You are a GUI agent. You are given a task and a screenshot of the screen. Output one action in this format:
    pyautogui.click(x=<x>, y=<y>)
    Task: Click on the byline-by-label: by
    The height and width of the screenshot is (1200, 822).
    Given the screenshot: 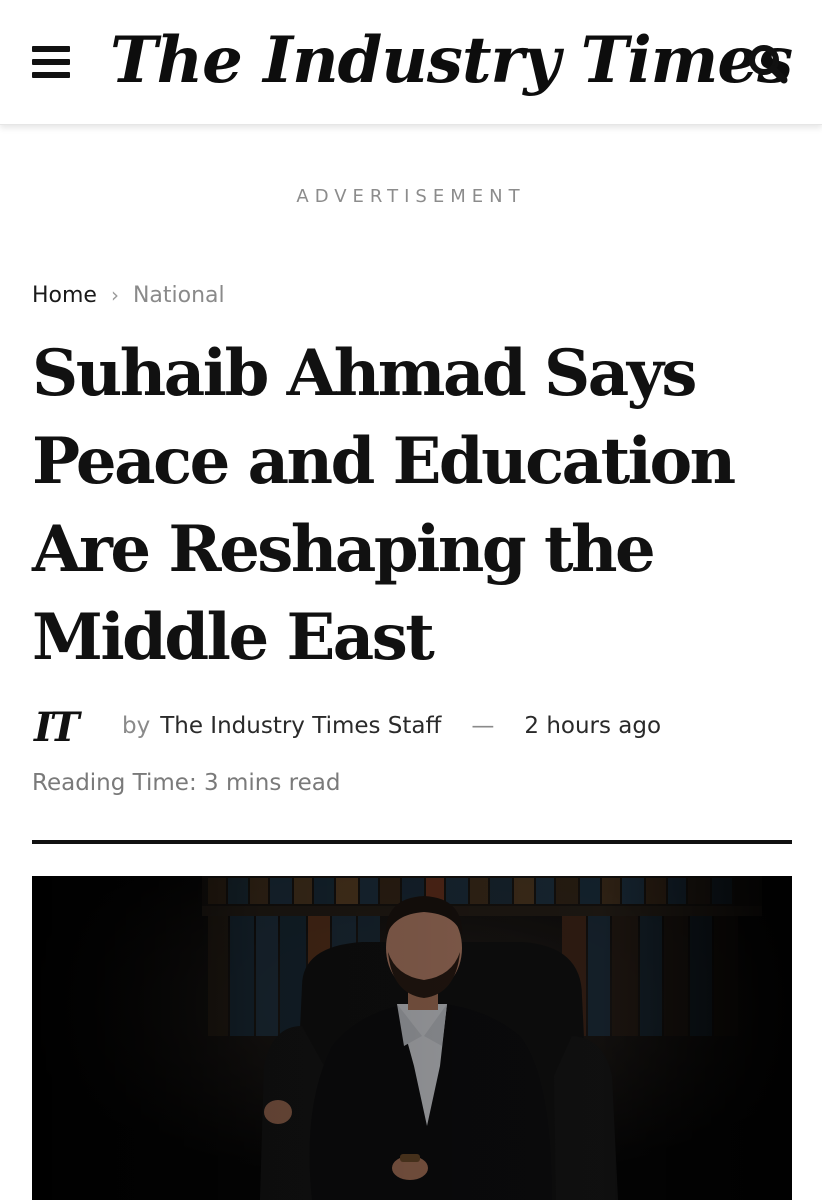 What is the action you would take?
    pyautogui.click(x=136, y=726)
    